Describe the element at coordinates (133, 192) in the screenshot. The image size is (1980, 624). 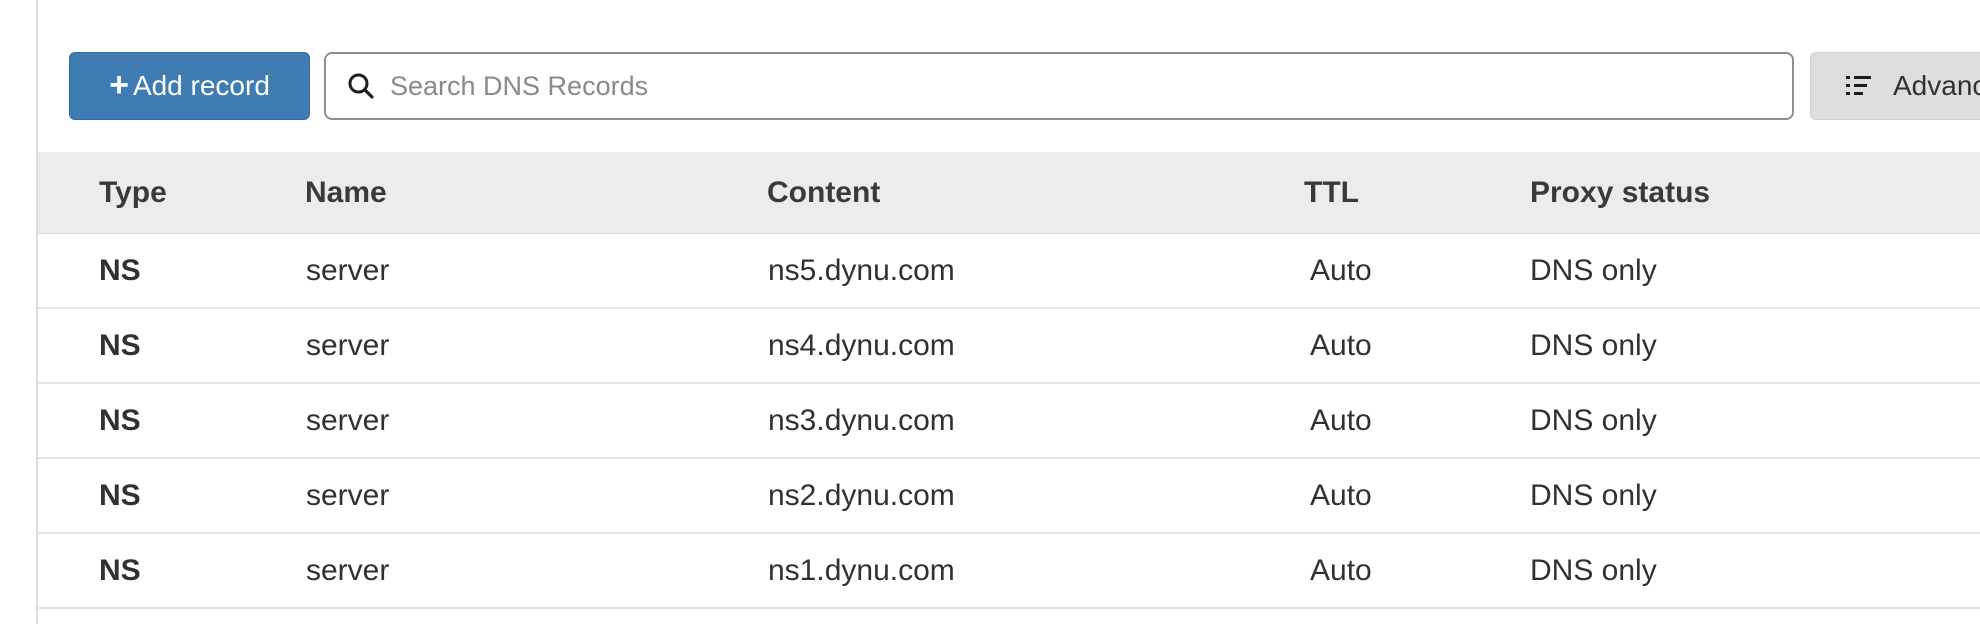
I see `column-header-type: Type` at that location.